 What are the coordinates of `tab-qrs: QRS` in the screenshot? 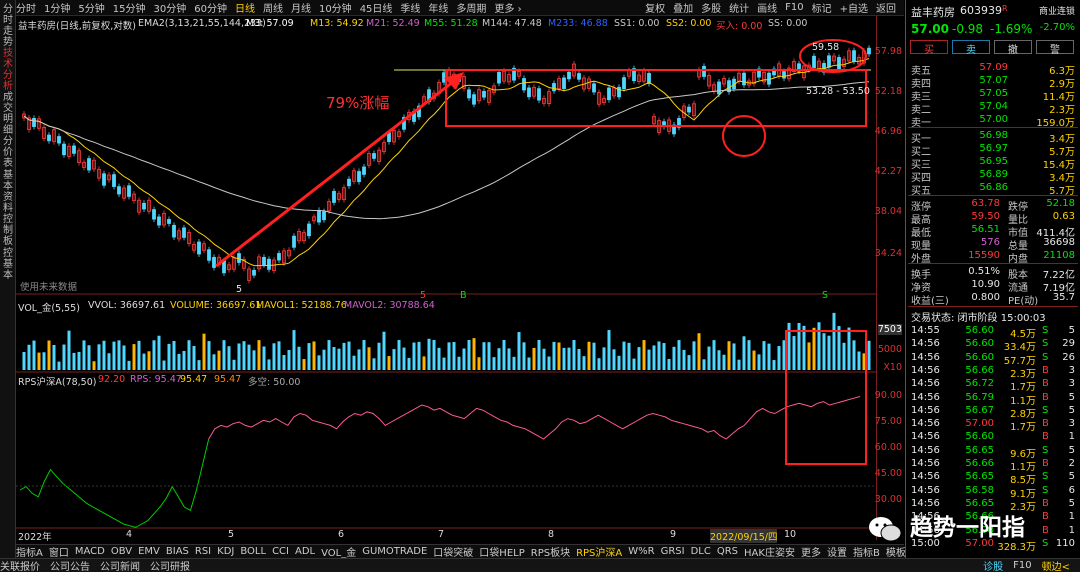 It's located at (727, 551).